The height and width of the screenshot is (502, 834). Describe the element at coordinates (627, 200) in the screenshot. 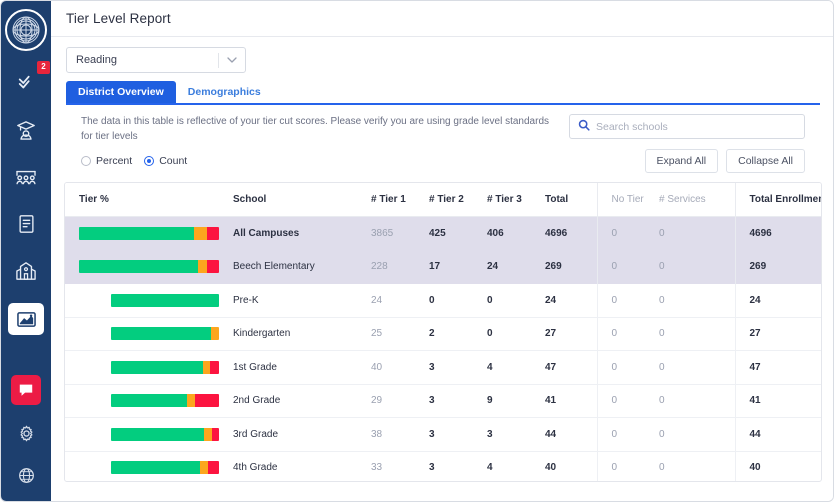

I see `col-no-tier: No Tier` at that location.